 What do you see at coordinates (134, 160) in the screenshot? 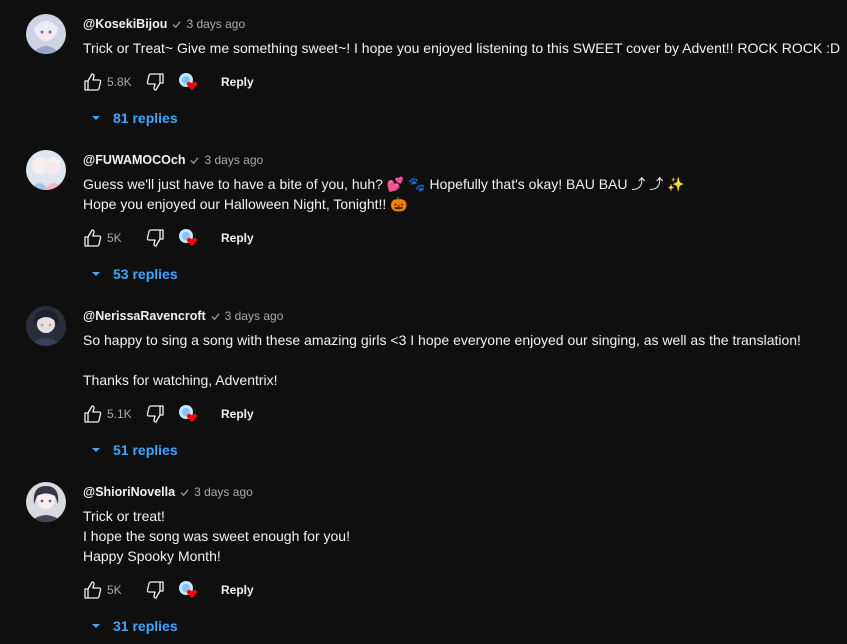
I see `author-handle: @FUWAMOCOch` at bounding box center [134, 160].